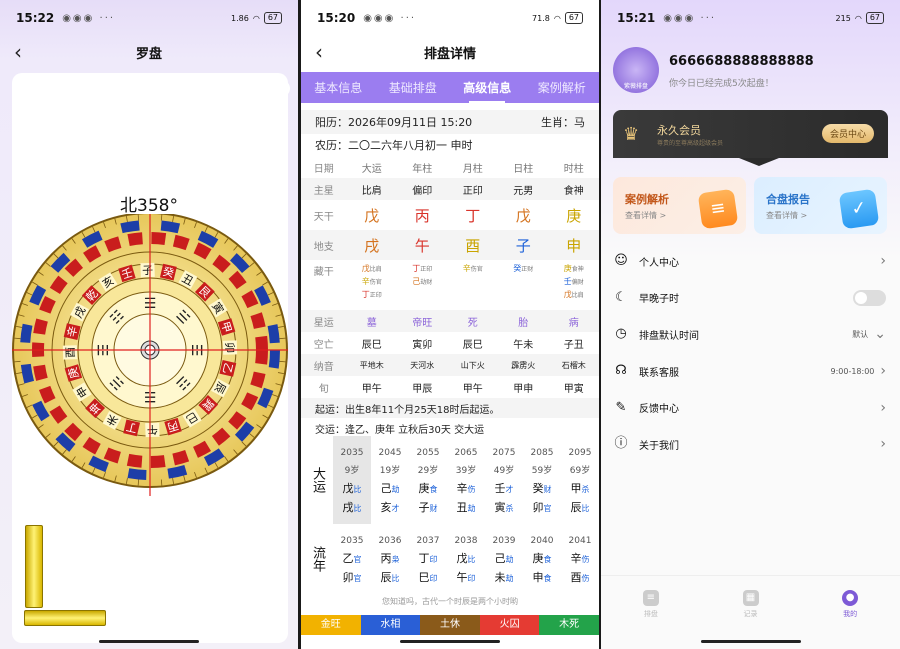 This screenshot has height=649, width=900. Describe the element at coordinates (820, 205) in the screenshot. I see `match-report-card: 合盘报告 查看详情 > ✓` at that location.